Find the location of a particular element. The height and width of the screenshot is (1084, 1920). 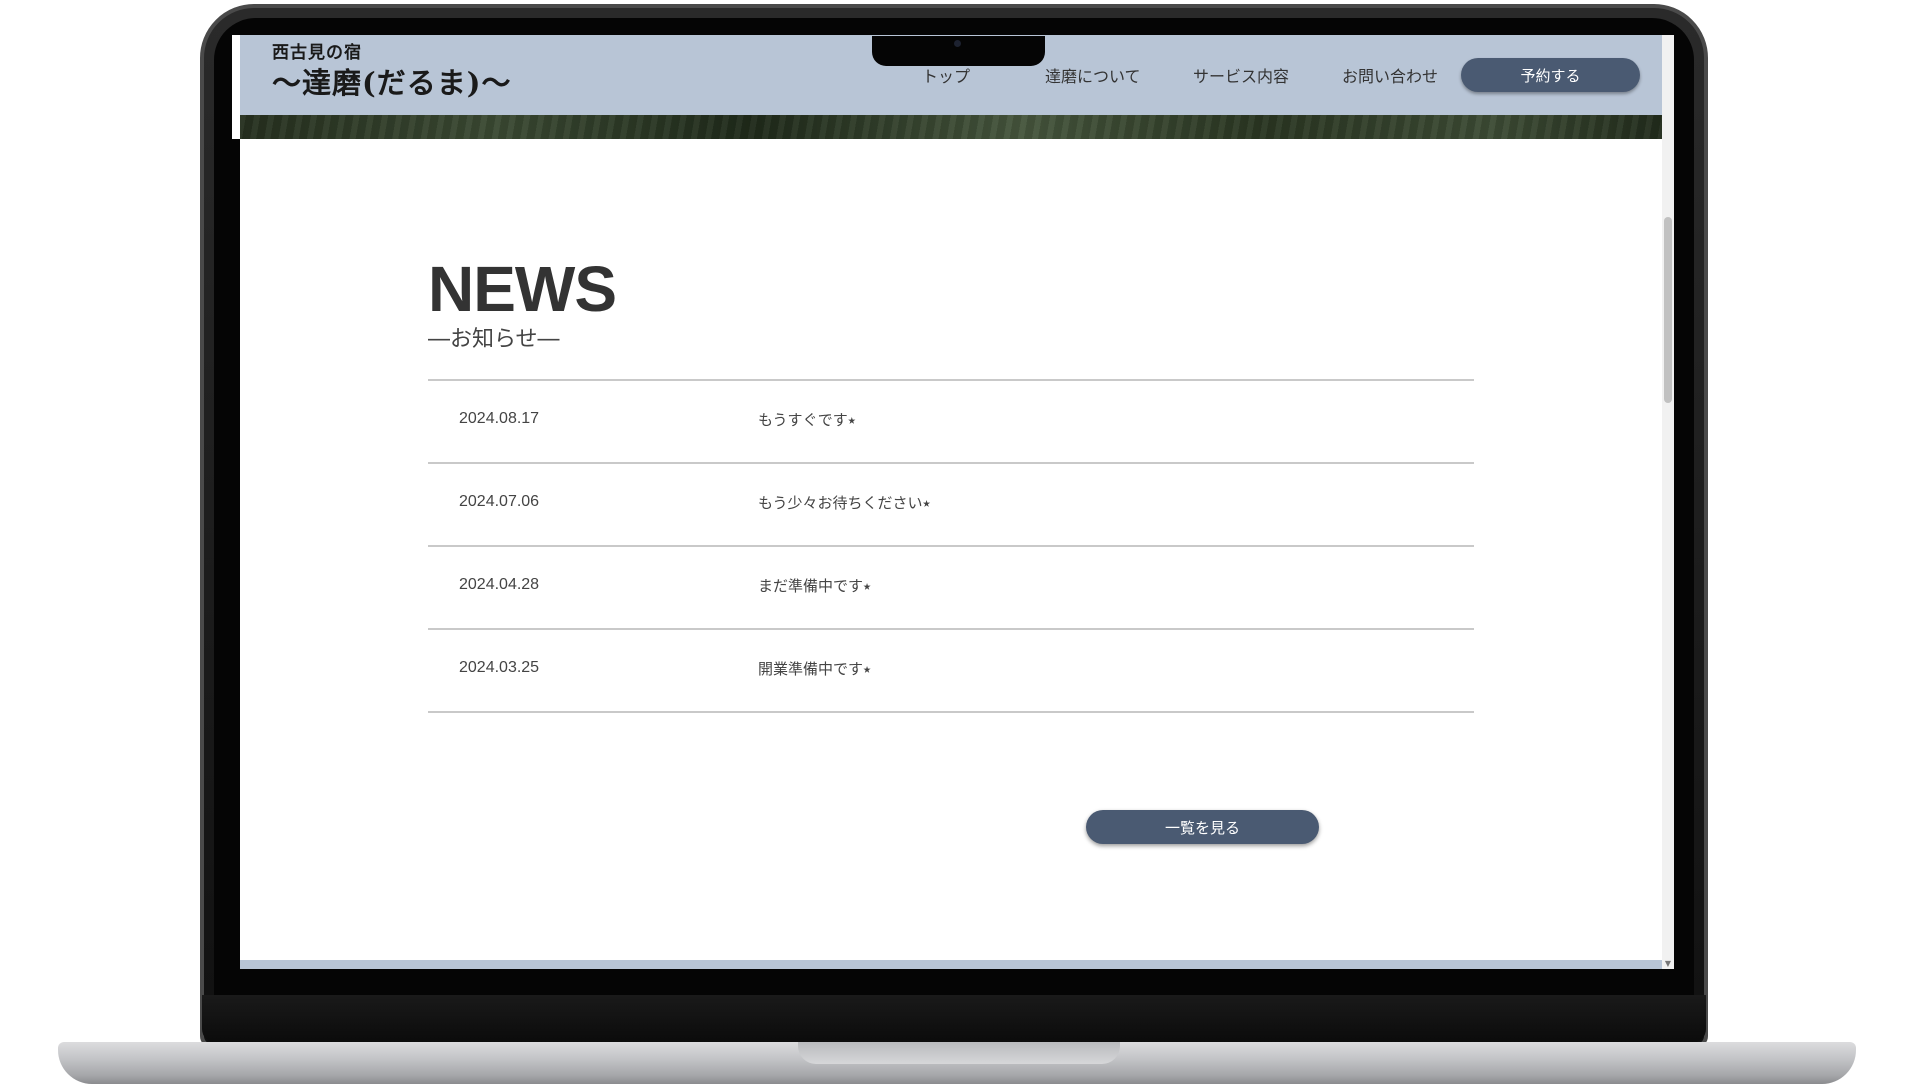

page-scrollbar: ▼ is located at coordinates (1668, 502).